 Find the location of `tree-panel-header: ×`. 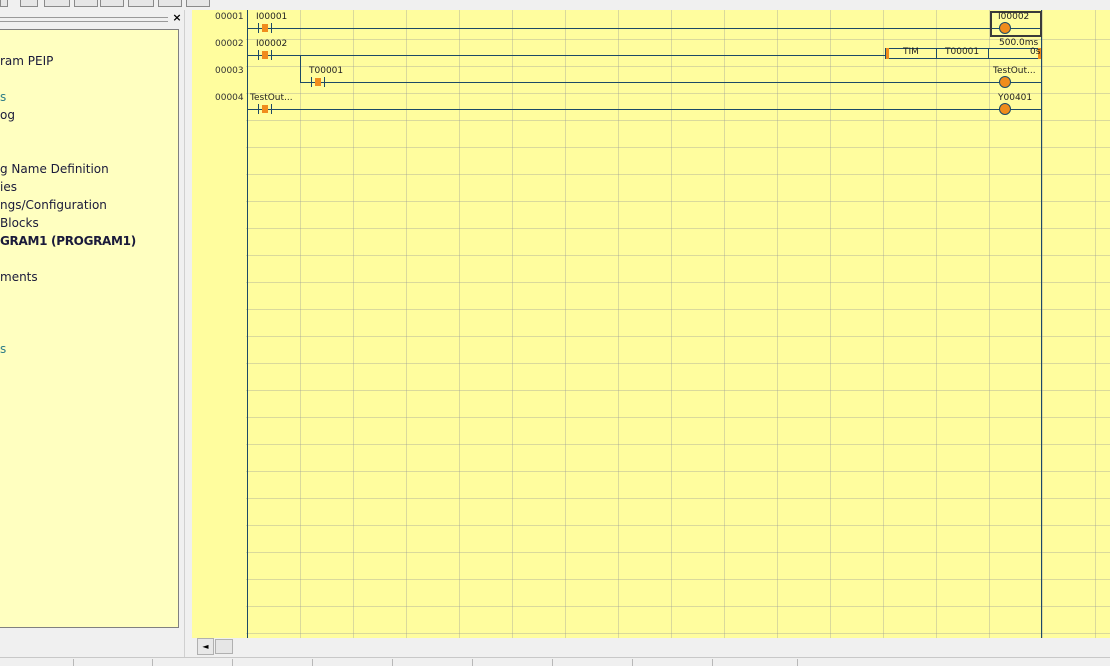

tree-panel-header: × is located at coordinates (92, 18).